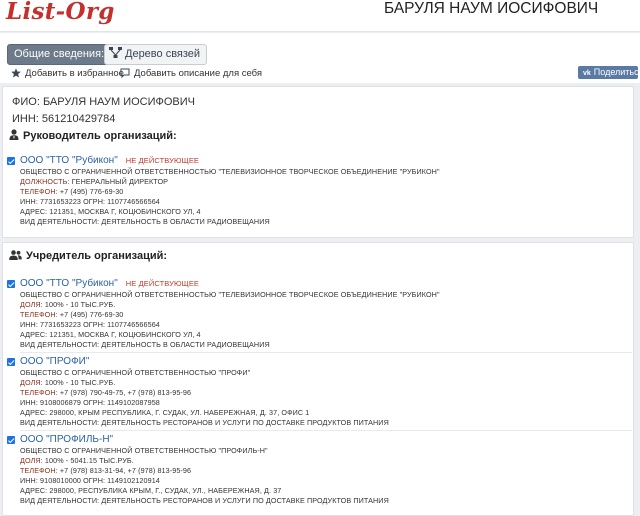 The height and width of the screenshot is (516, 640). What do you see at coordinates (125, 470) in the screenshot?
I see `org-line-value: +7 (978) 813-31-94, +7 (978) 813-95-96` at bounding box center [125, 470].